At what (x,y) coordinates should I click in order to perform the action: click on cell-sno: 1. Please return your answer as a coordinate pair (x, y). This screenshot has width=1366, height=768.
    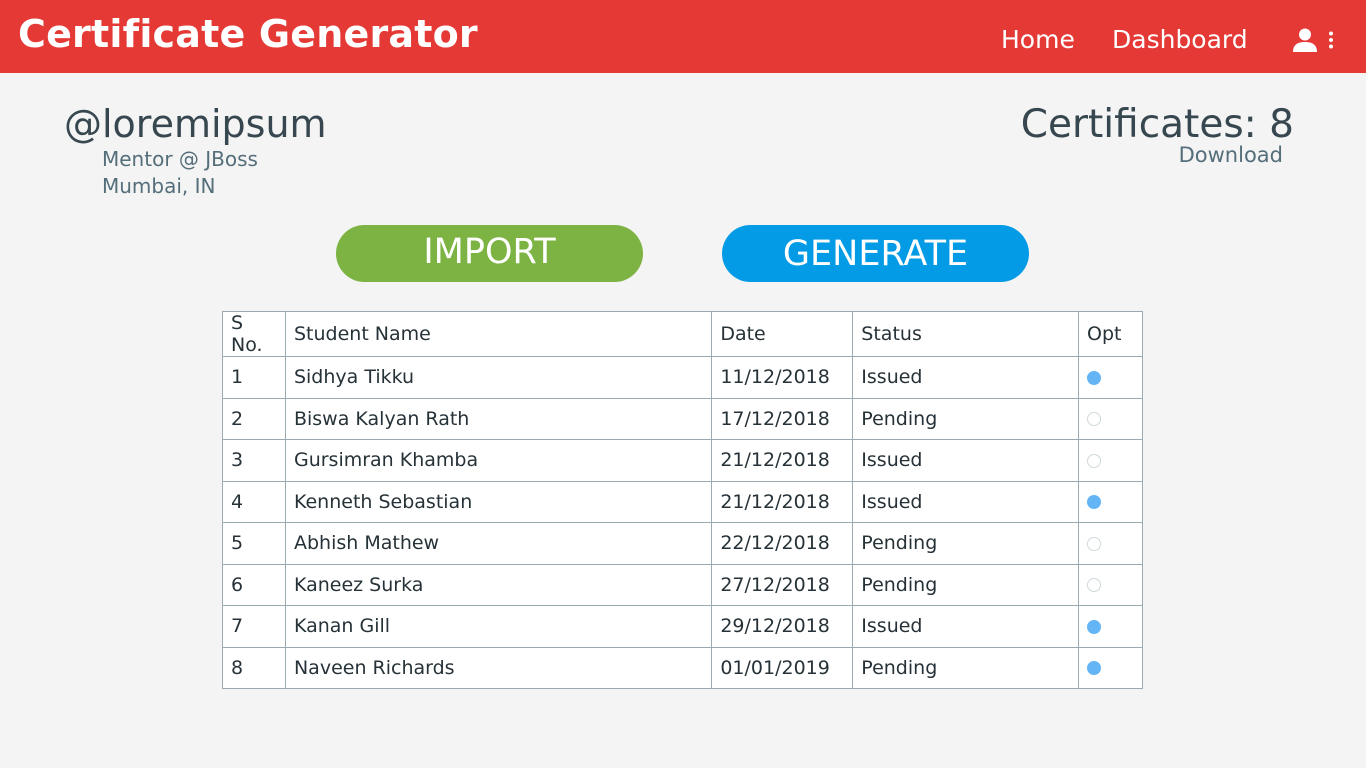
    Looking at the image, I should click on (254, 377).